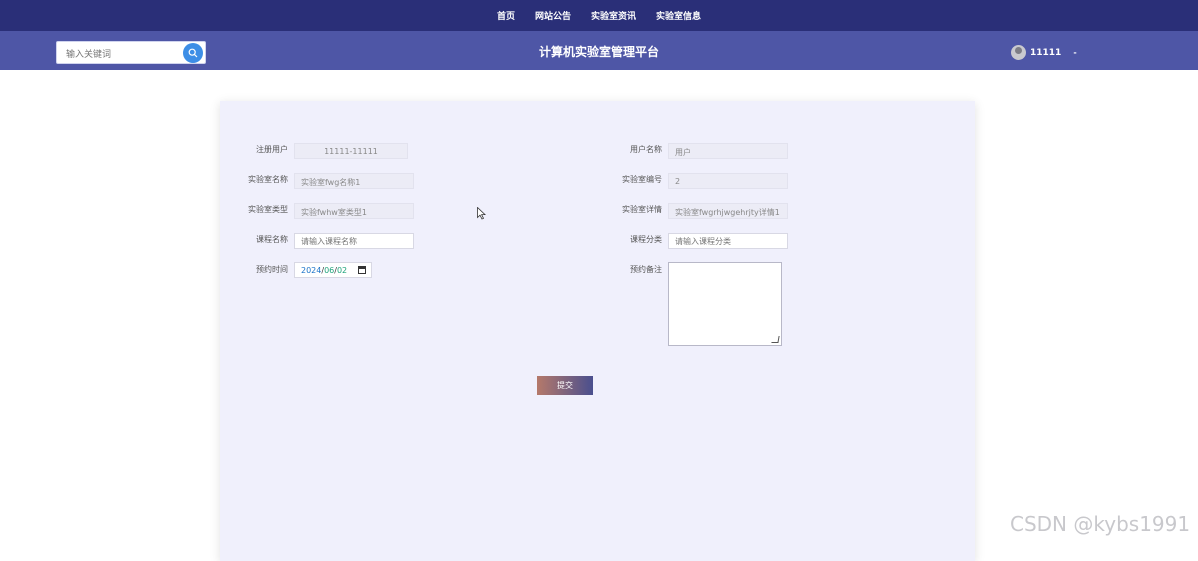  What do you see at coordinates (1018, 52) in the screenshot?
I see `avatar` at bounding box center [1018, 52].